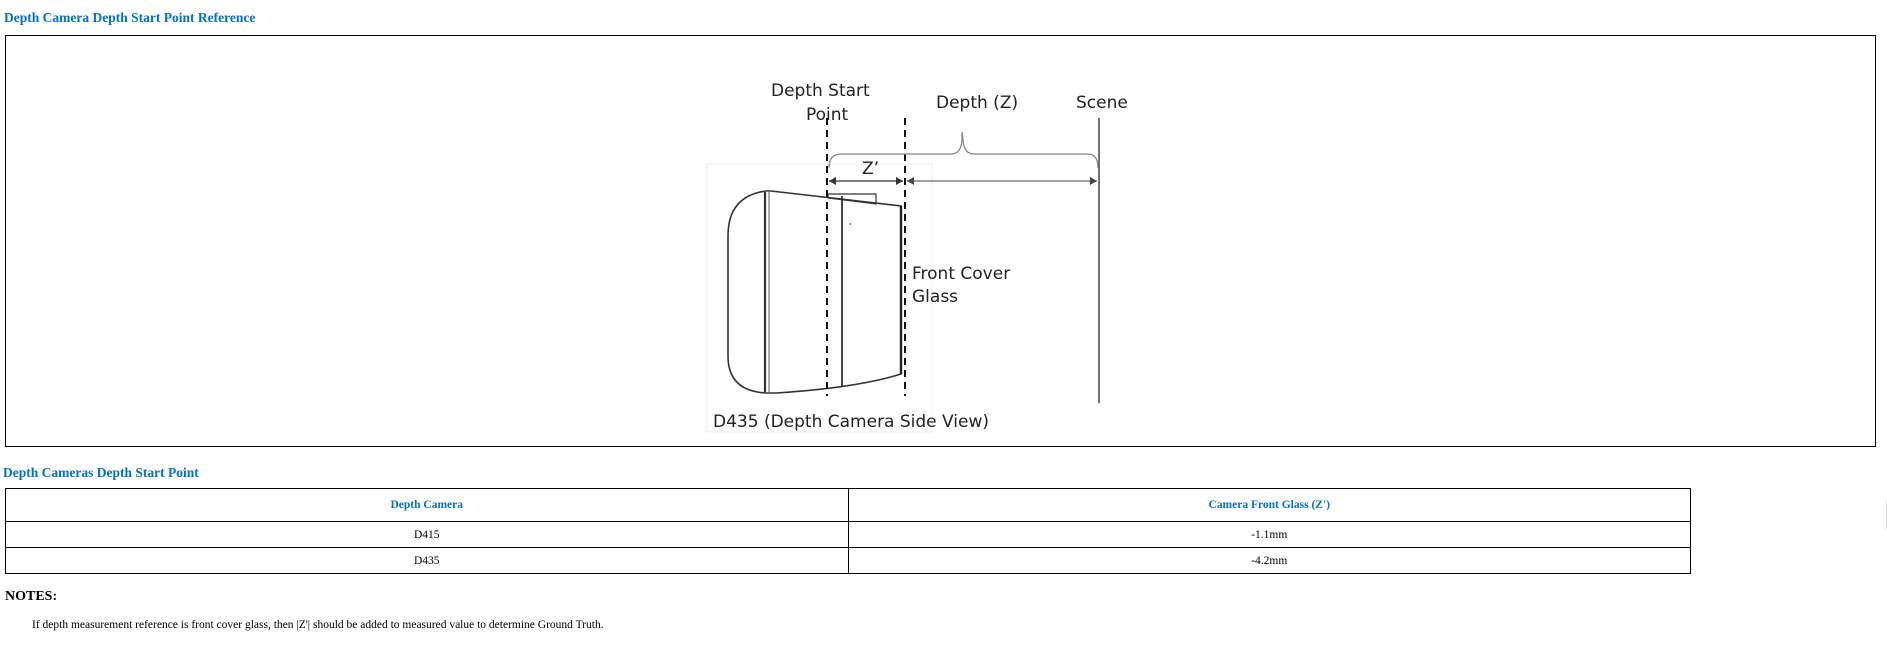  I want to click on table-header-row: Depth Camera Camera Front Glass (Z'), so click(848, 505).